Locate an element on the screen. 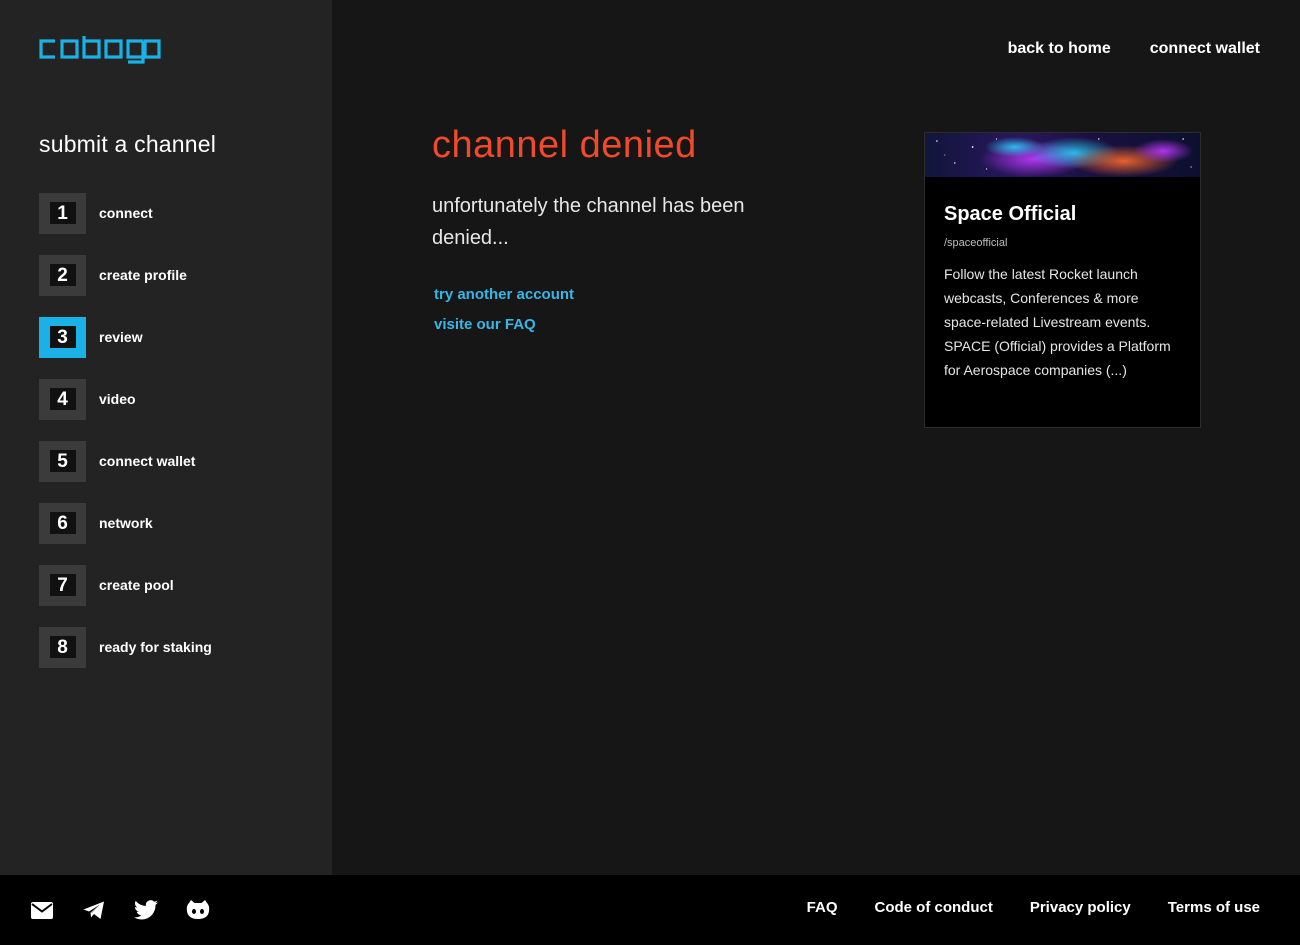  step-number: 5 is located at coordinates (62, 461).